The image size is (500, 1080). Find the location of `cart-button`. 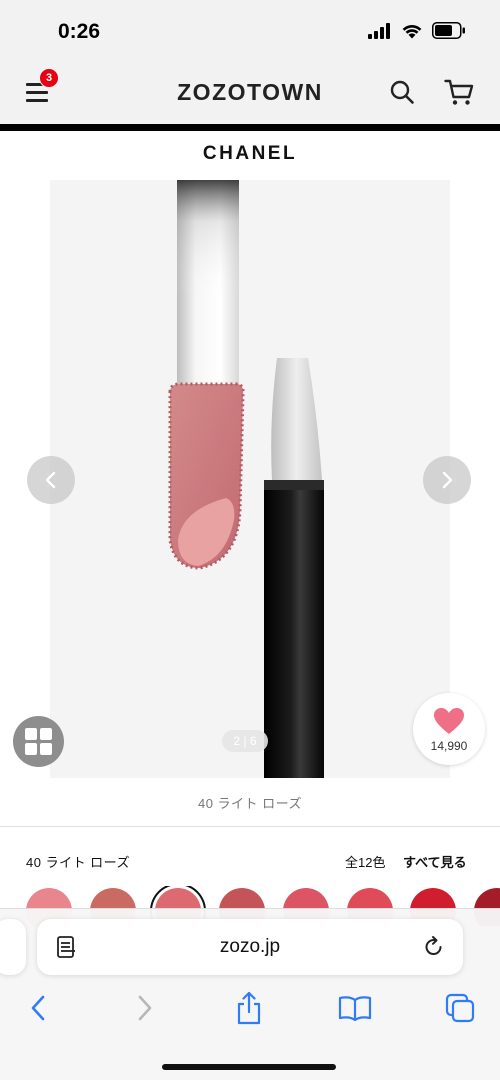

cart-button is located at coordinates (459, 92).